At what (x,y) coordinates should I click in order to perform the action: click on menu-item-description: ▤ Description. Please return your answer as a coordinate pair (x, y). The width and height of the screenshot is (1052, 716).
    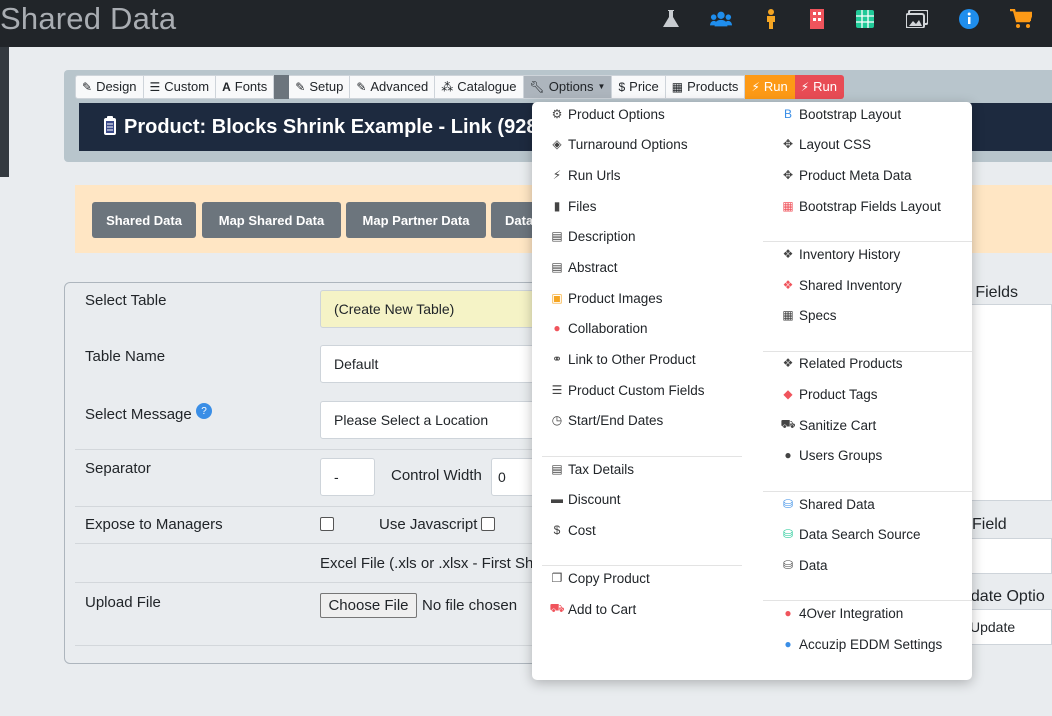
    Looking at the image, I should click on (592, 236).